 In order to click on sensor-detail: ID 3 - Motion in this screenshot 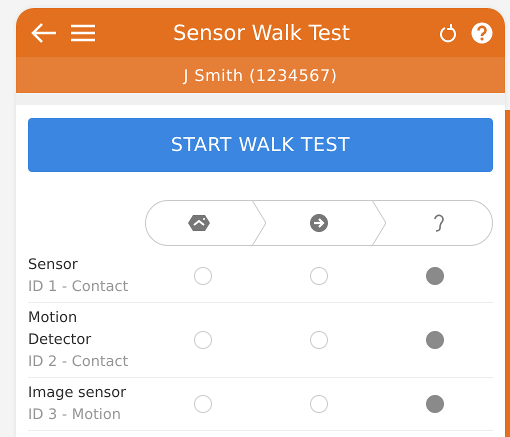, I will do `click(75, 415)`.